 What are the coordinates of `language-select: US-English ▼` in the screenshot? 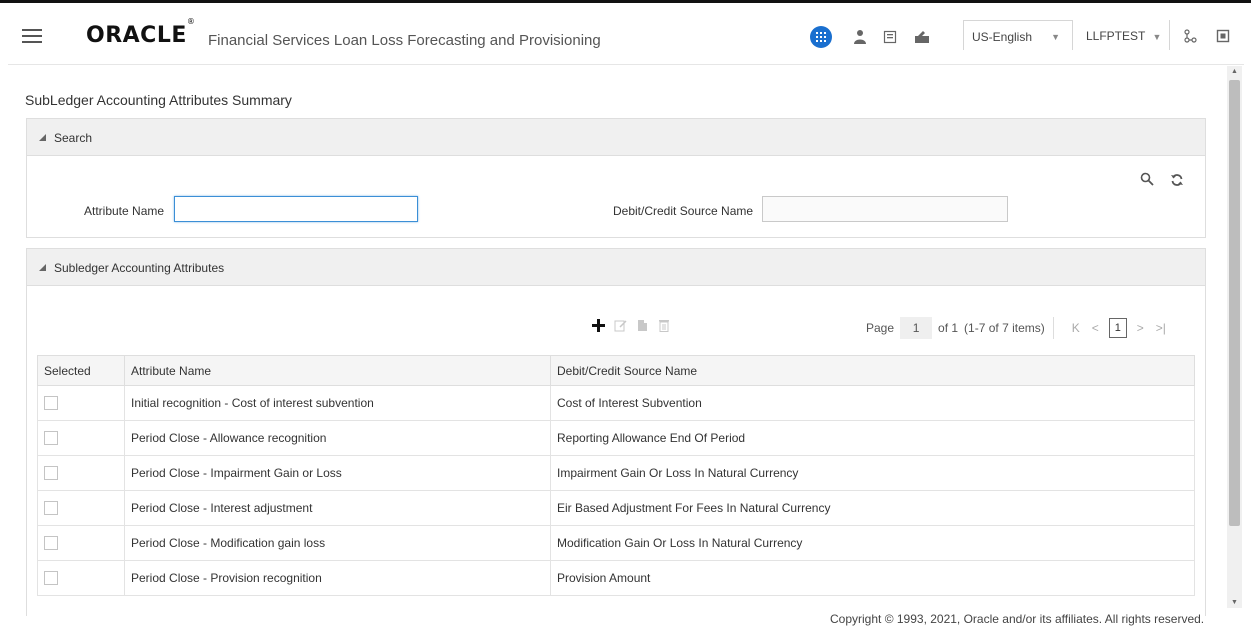 It's located at (1018, 35).